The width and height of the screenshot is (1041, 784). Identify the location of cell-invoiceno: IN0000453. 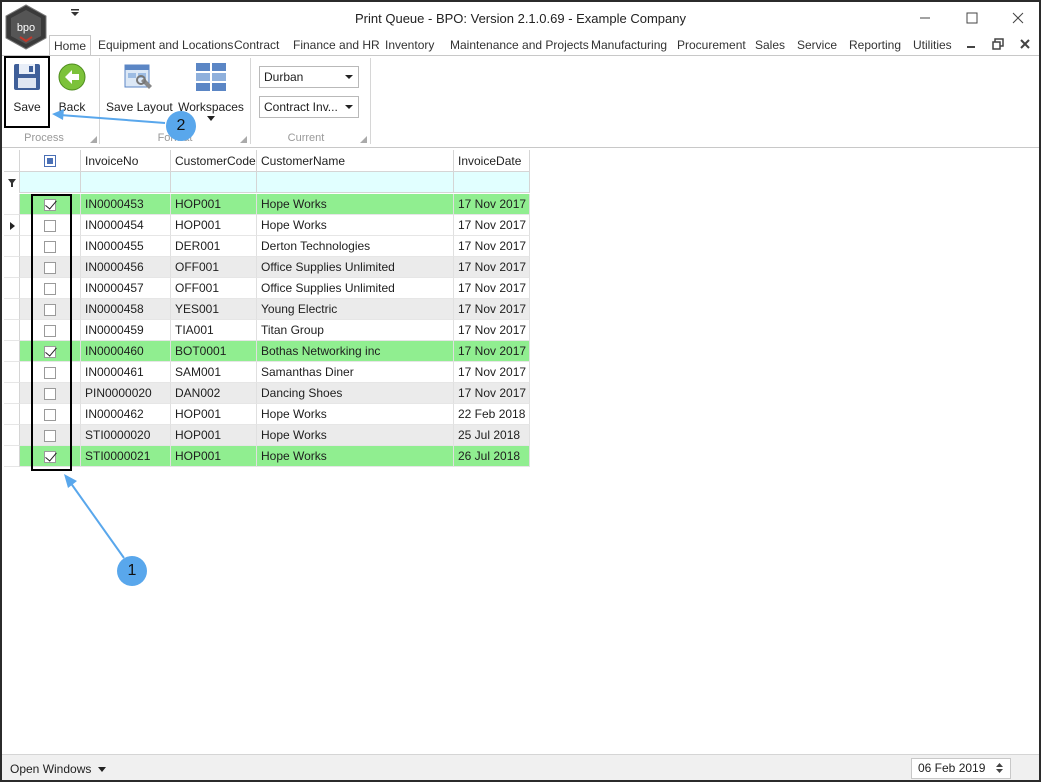
(126, 204).